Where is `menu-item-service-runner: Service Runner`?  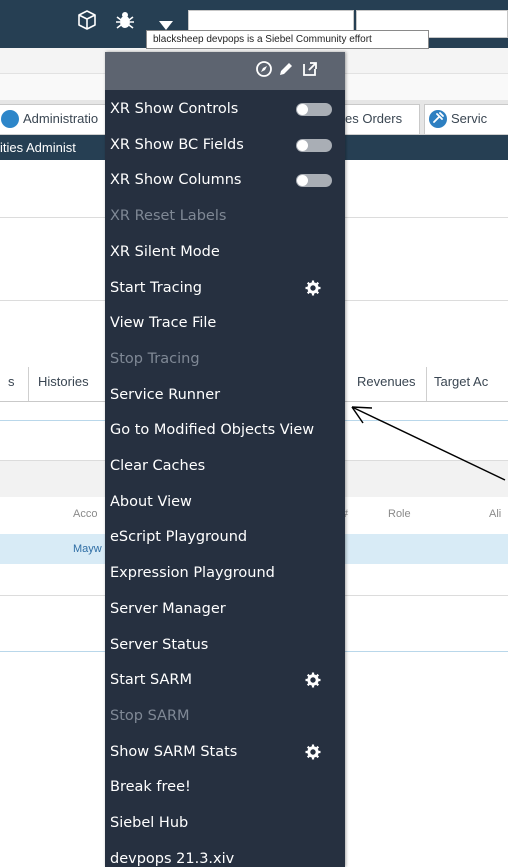
menu-item-service-runner: Service Runner is located at coordinates (165, 395).